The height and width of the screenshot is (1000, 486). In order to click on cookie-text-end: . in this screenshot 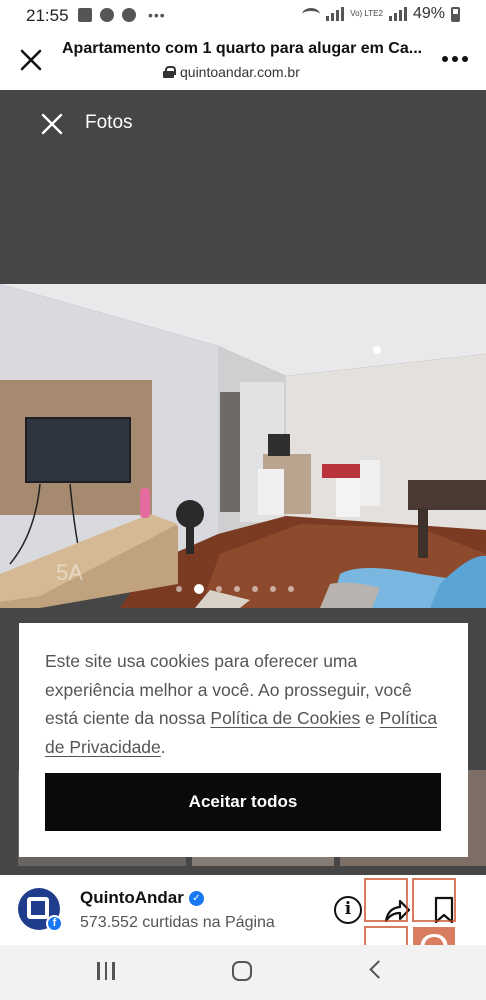, I will do `click(163, 746)`.